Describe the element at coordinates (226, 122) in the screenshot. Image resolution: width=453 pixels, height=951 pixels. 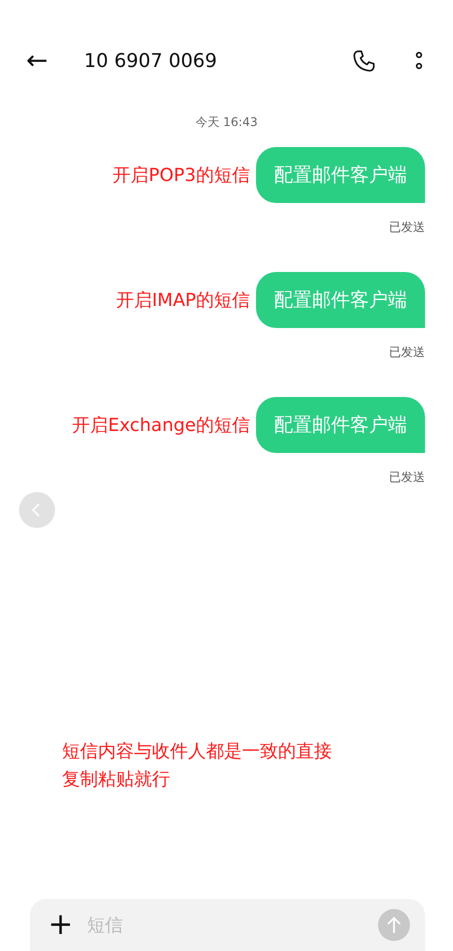
I see `timestamp: 今天 16:43` at that location.